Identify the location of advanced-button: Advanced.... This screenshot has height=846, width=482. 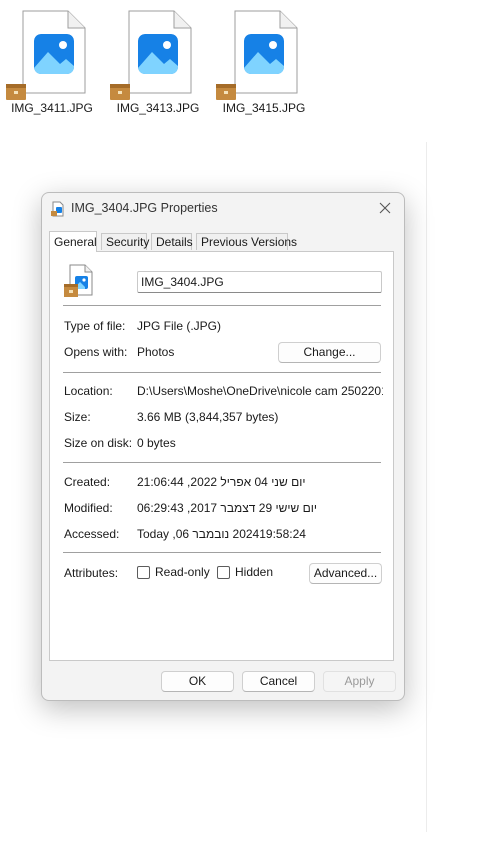
(345, 573).